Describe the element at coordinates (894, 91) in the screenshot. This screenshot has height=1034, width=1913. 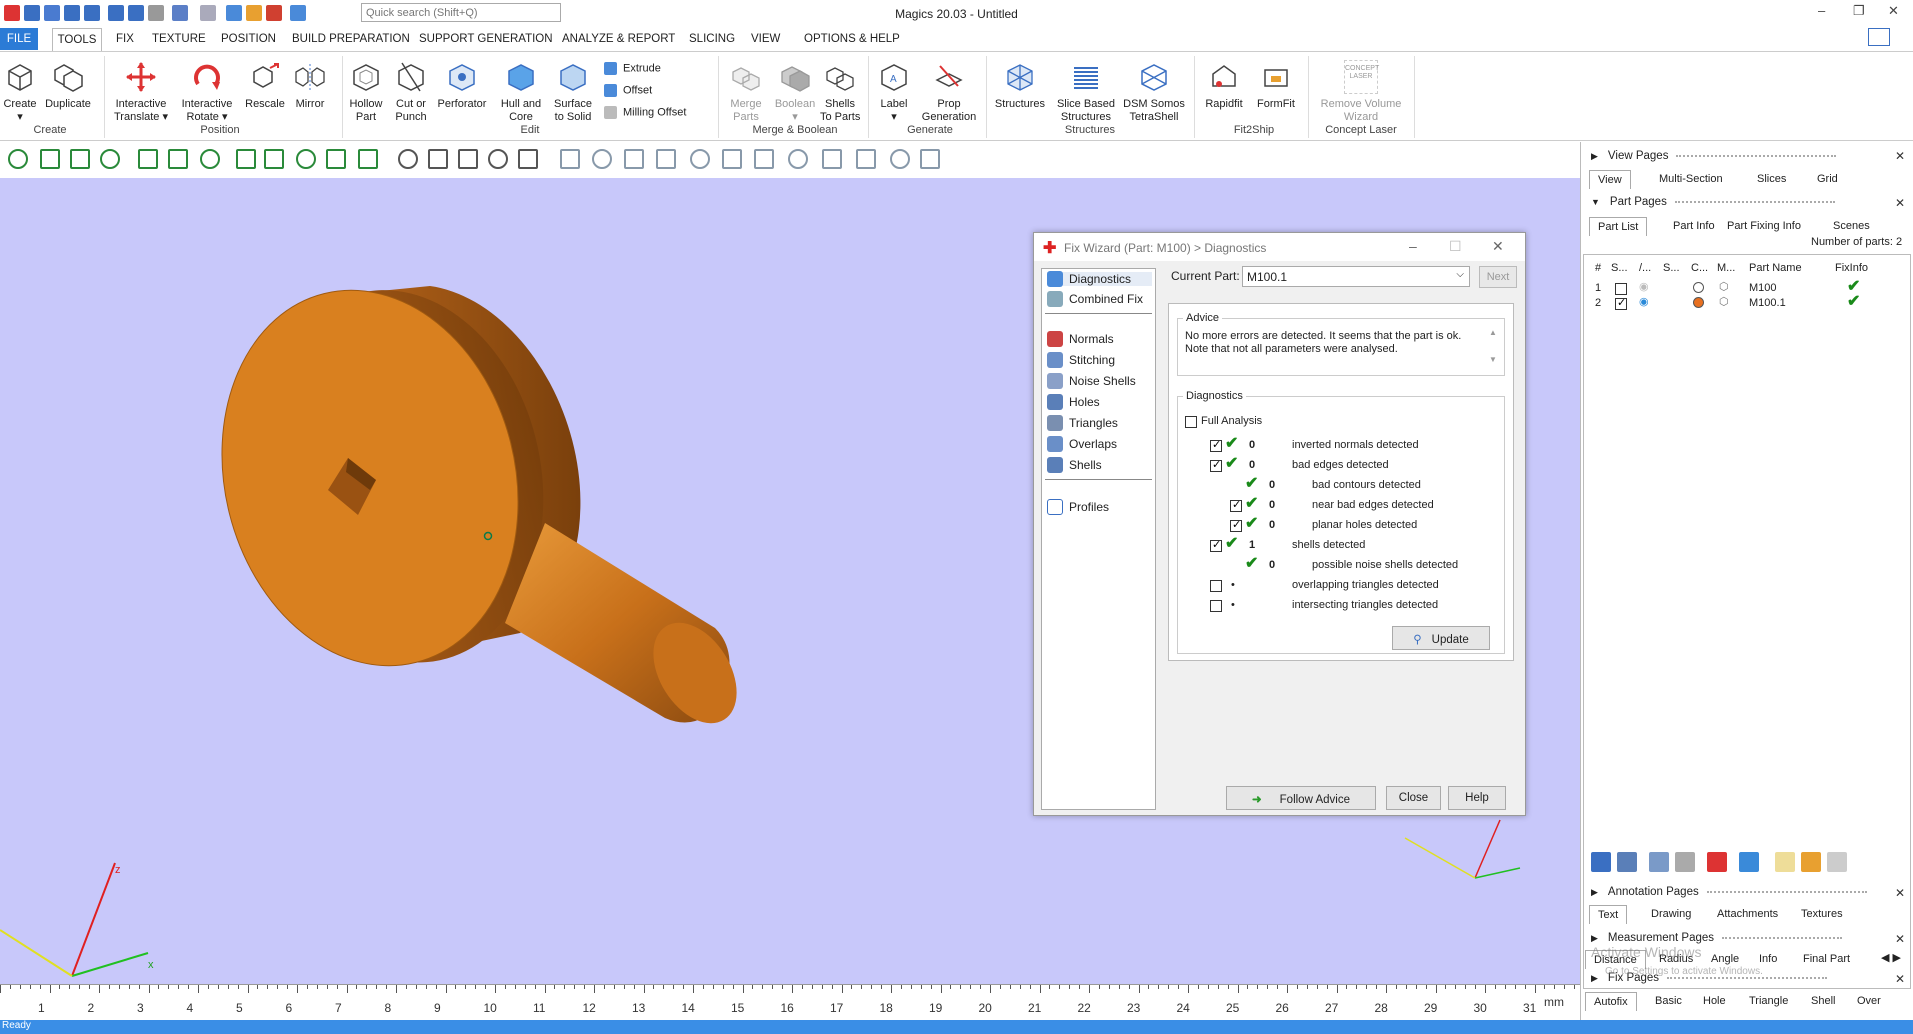
I see `label-button: A Label ▾` at that location.